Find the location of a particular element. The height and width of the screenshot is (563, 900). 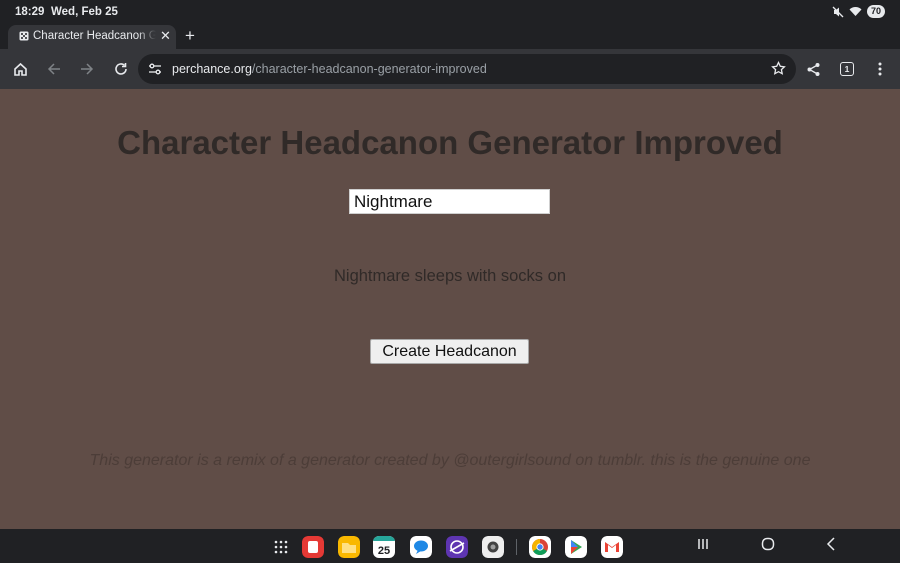

wifi-icon is located at coordinates (855, 11).